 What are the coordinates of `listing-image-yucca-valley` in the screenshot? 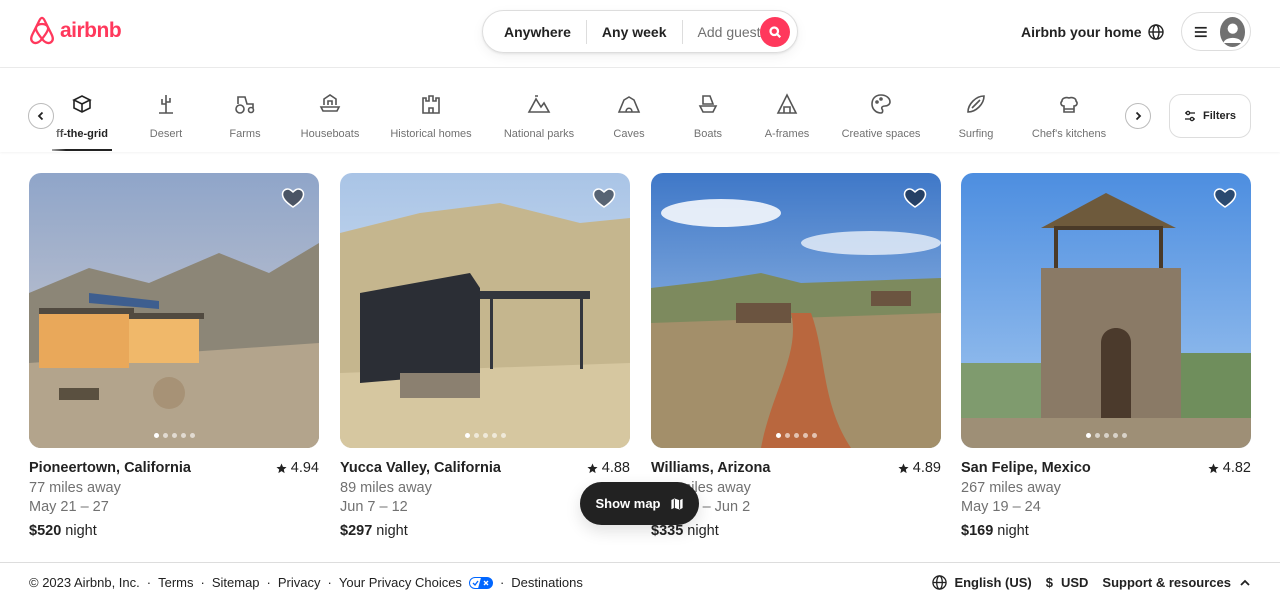 It's located at (485, 310).